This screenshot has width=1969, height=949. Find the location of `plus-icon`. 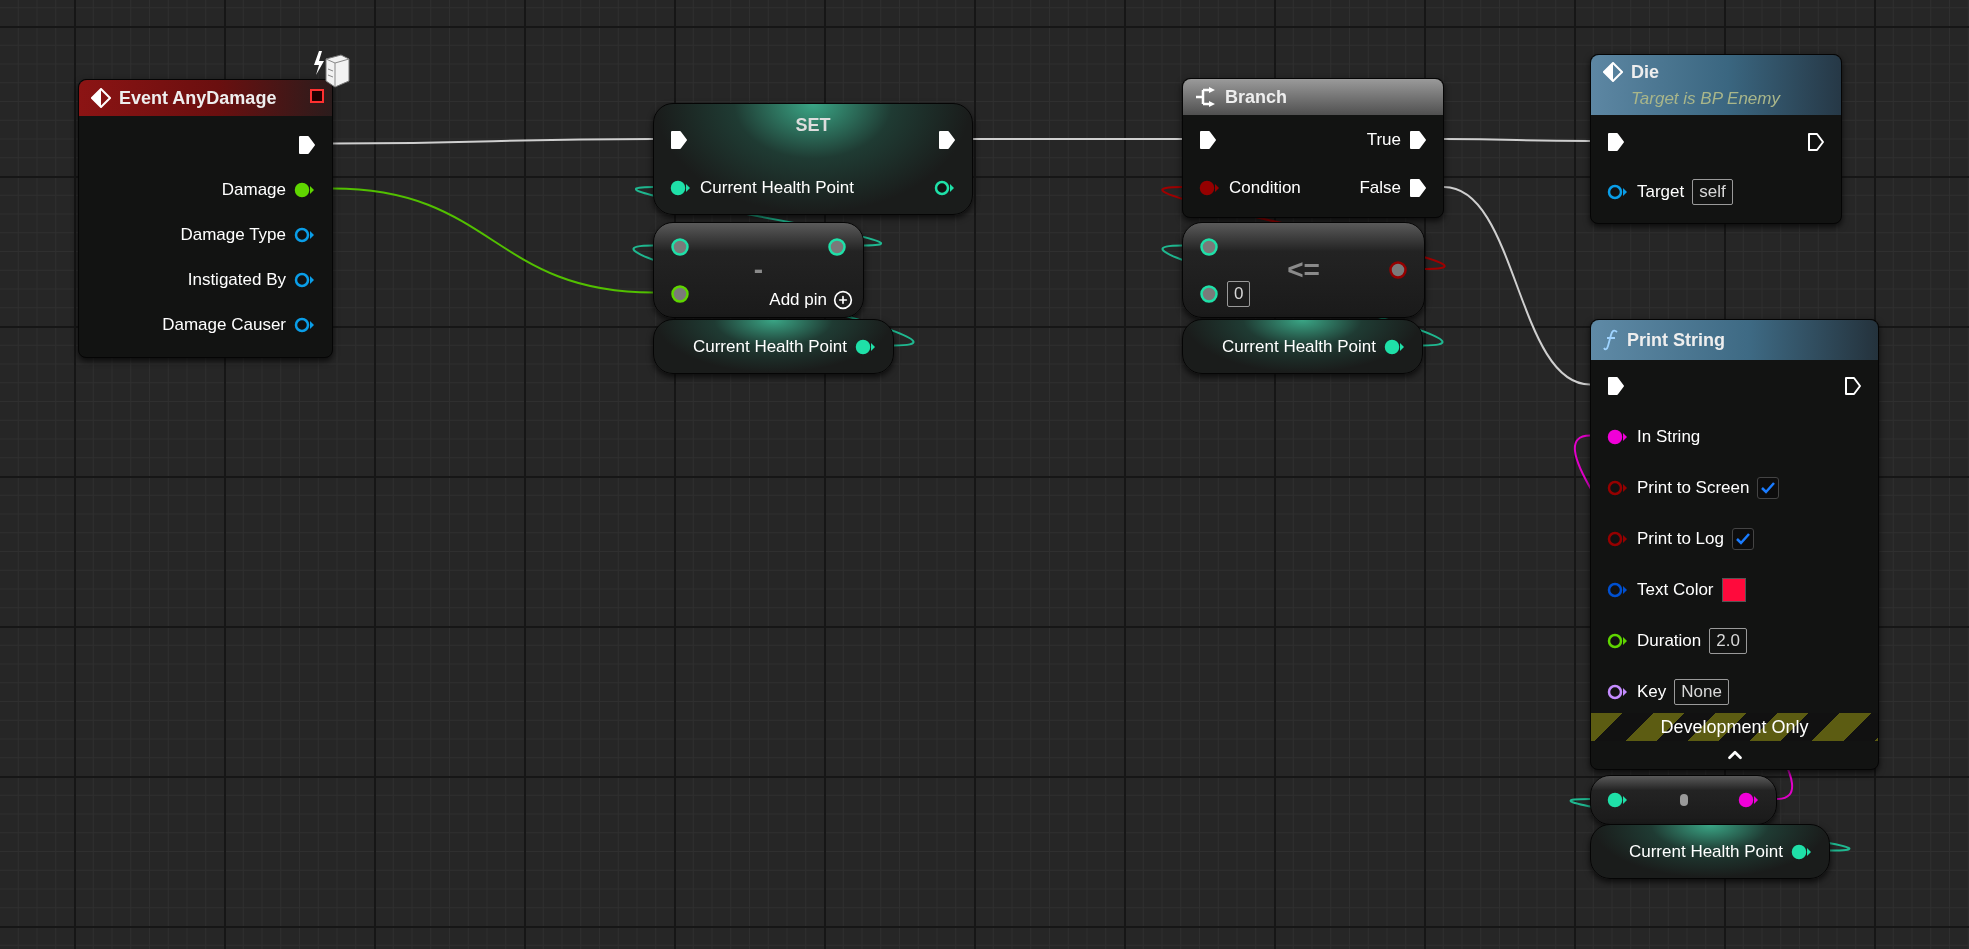

plus-icon is located at coordinates (843, 299).